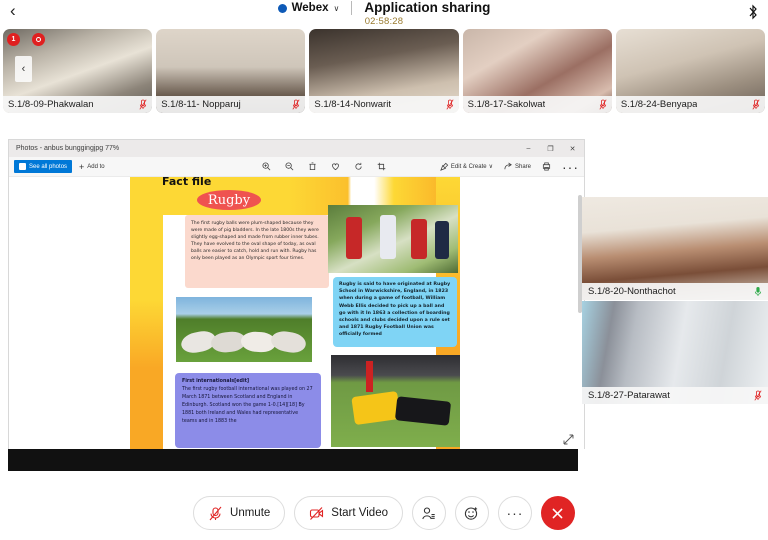 The height and width of the screenshot is (540, 768). I want to click on thumbnail-name-bar: S.1/8-24-Benyapa, so click(690, 104).